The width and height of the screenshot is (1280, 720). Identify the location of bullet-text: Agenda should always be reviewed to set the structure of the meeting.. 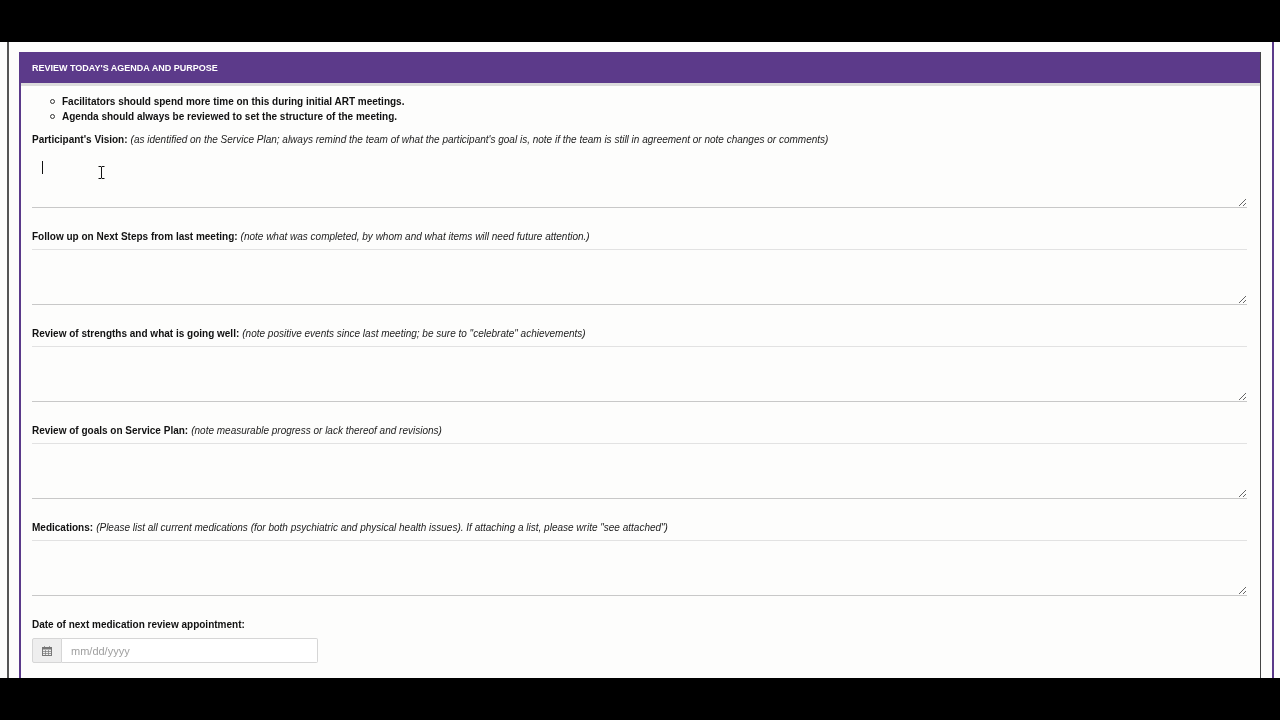
(230, 117).